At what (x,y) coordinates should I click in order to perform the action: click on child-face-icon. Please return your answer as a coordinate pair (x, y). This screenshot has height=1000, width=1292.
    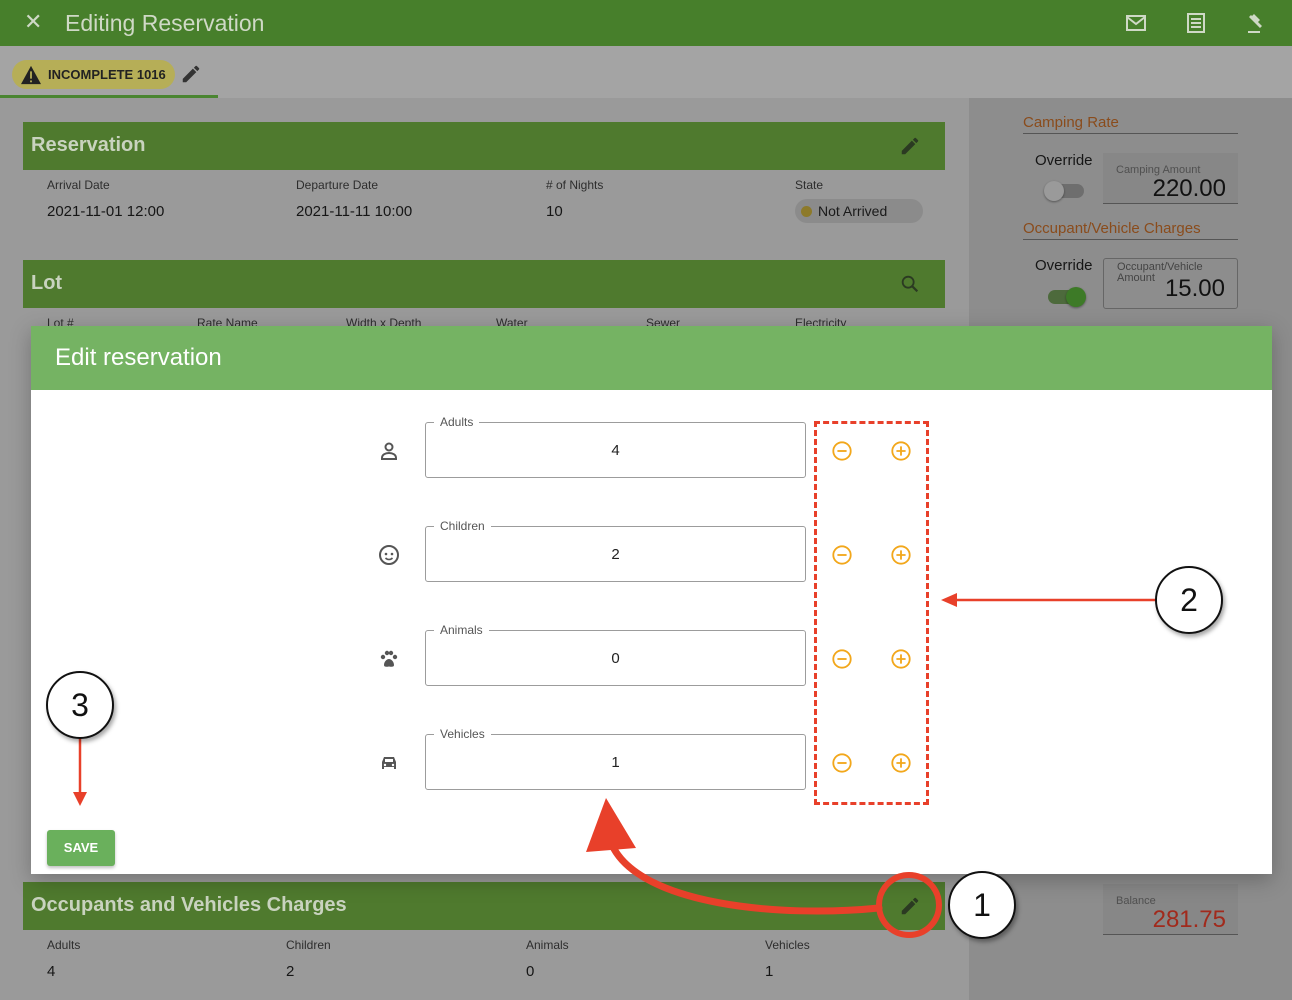
    Looking at the image, I should click on (389, 555).